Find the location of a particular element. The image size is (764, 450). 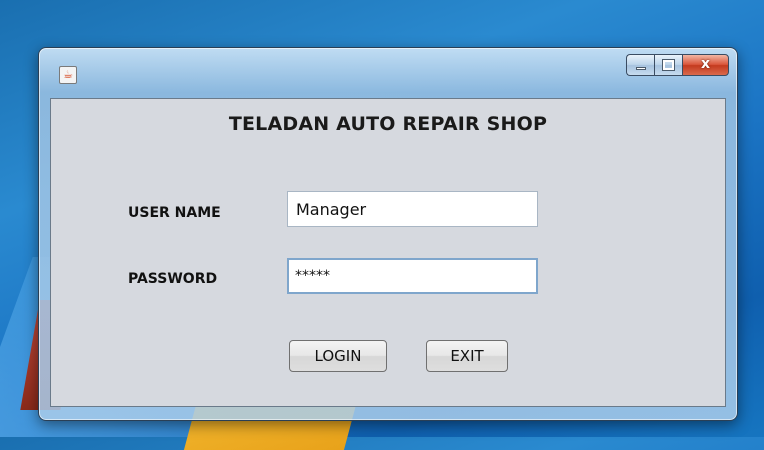

username-field is located at coordinates (412, 209).